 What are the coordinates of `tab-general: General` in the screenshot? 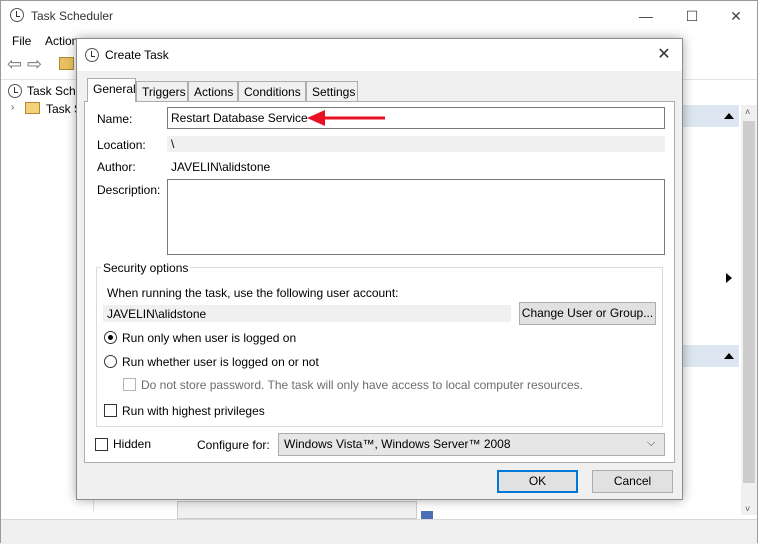 It's located at (111, 90).